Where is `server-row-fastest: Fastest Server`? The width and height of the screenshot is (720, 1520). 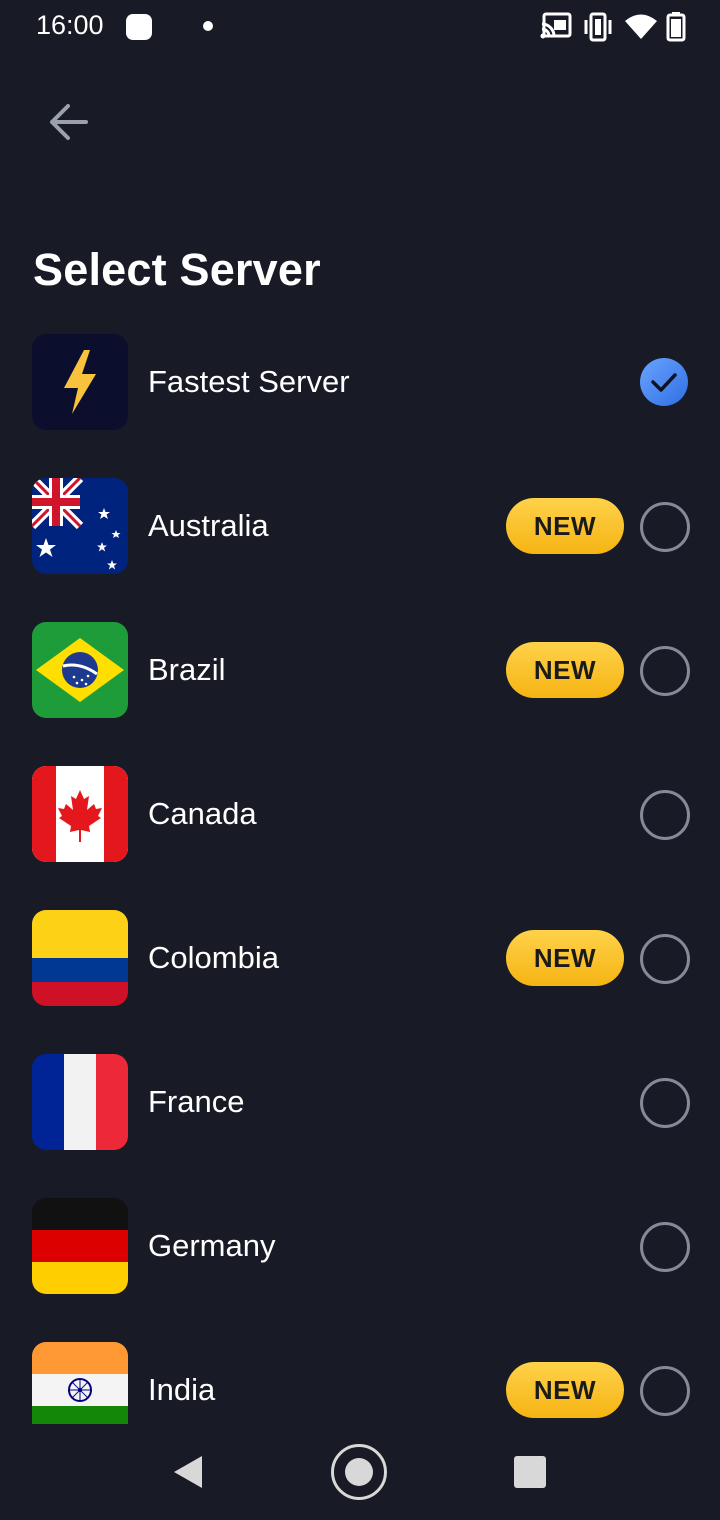 server-row-fastest: Fastest Server is located at coordinates (360, 406).